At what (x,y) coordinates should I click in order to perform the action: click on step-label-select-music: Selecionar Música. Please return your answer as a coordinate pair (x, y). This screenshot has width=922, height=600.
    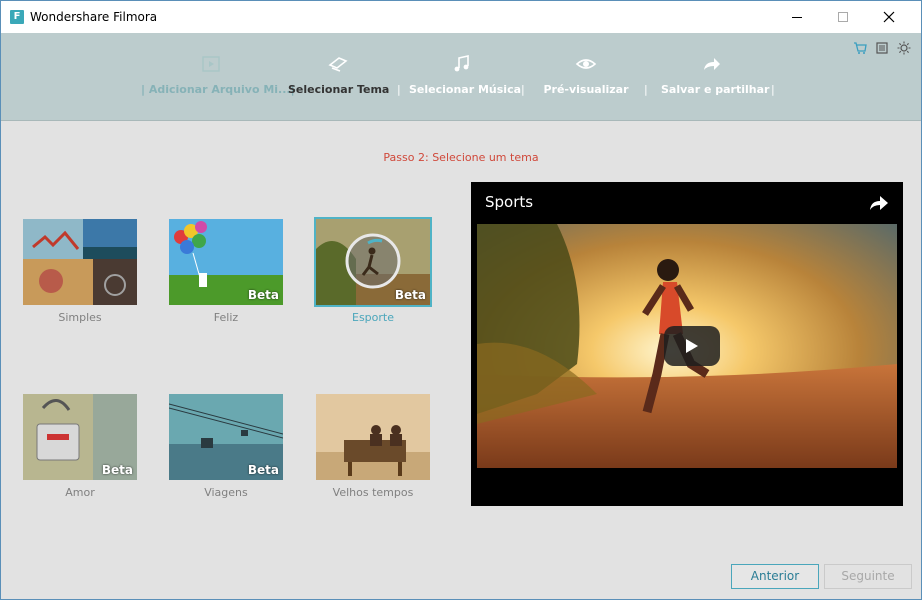
    Looking at the image, I should click on (465, 89).